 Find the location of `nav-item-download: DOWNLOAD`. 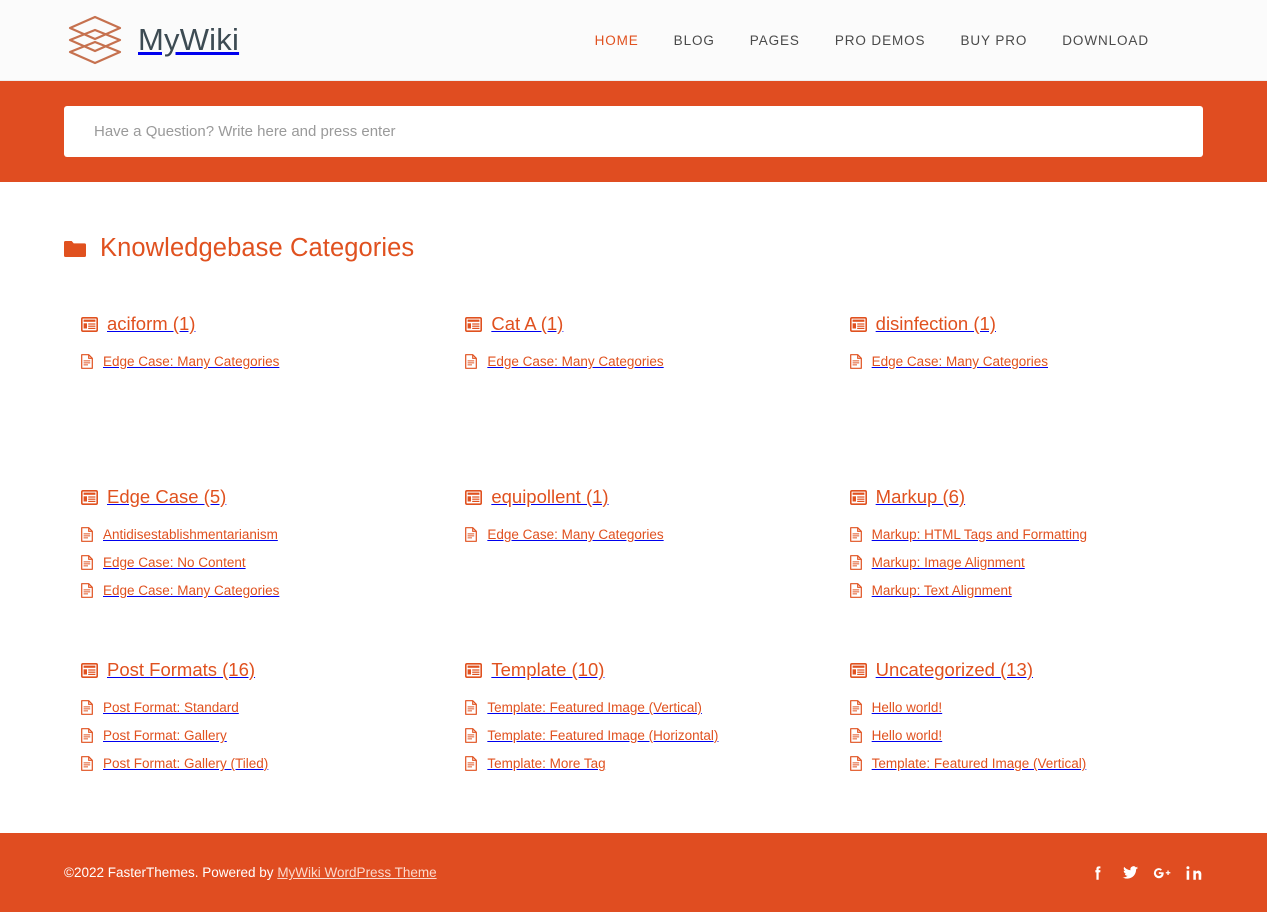

nav-item-download: DOWNLOAD is located at coordinates (1105, 40).